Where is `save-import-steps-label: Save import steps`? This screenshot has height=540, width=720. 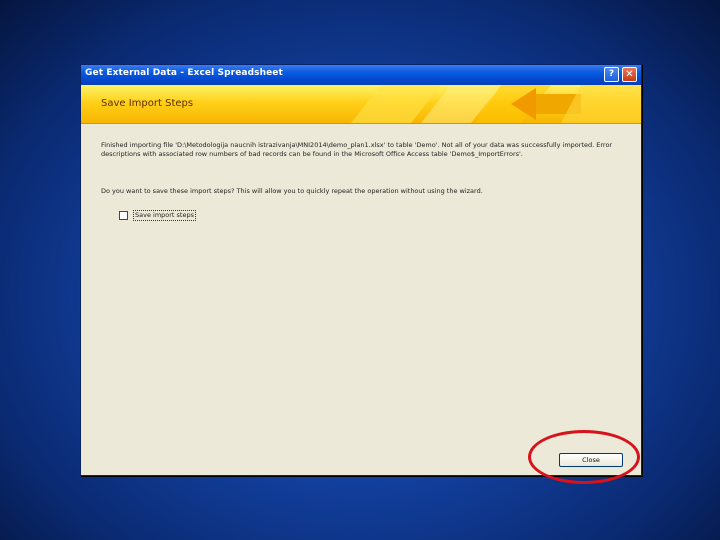
save-import-steps-label: Save import steps is located at coordinates (164, 215).